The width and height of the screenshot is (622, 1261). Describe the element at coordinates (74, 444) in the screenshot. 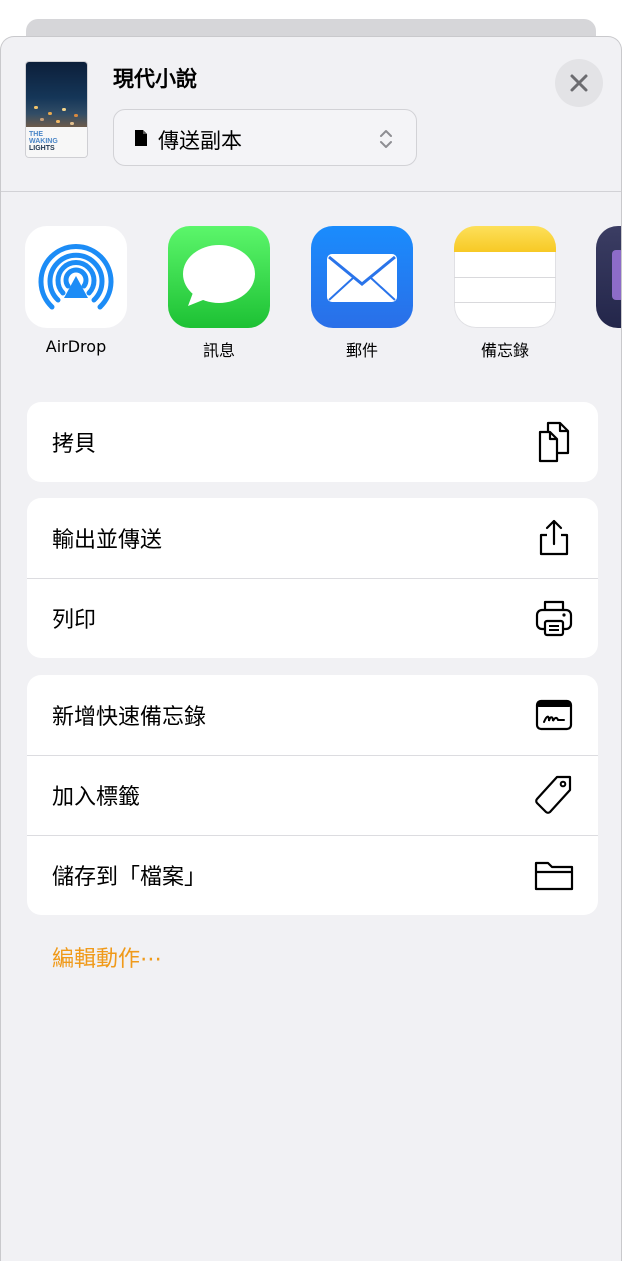

I see `action-label: 拷貝` at that location.